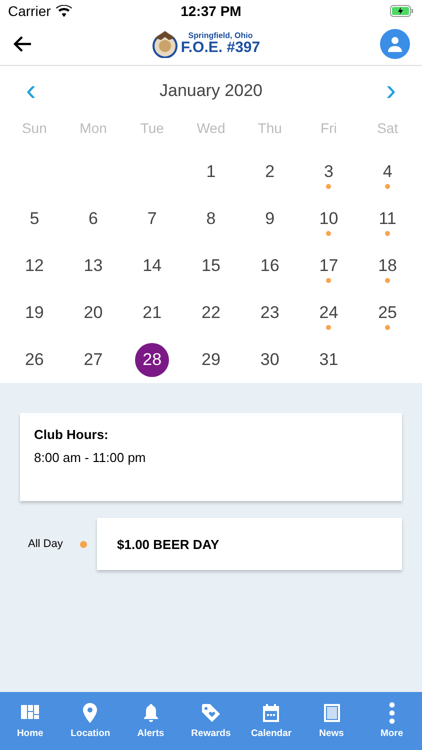 This screenshot has width=422, height=750. I want to click on calendar-day: 5, so click(34, 219).